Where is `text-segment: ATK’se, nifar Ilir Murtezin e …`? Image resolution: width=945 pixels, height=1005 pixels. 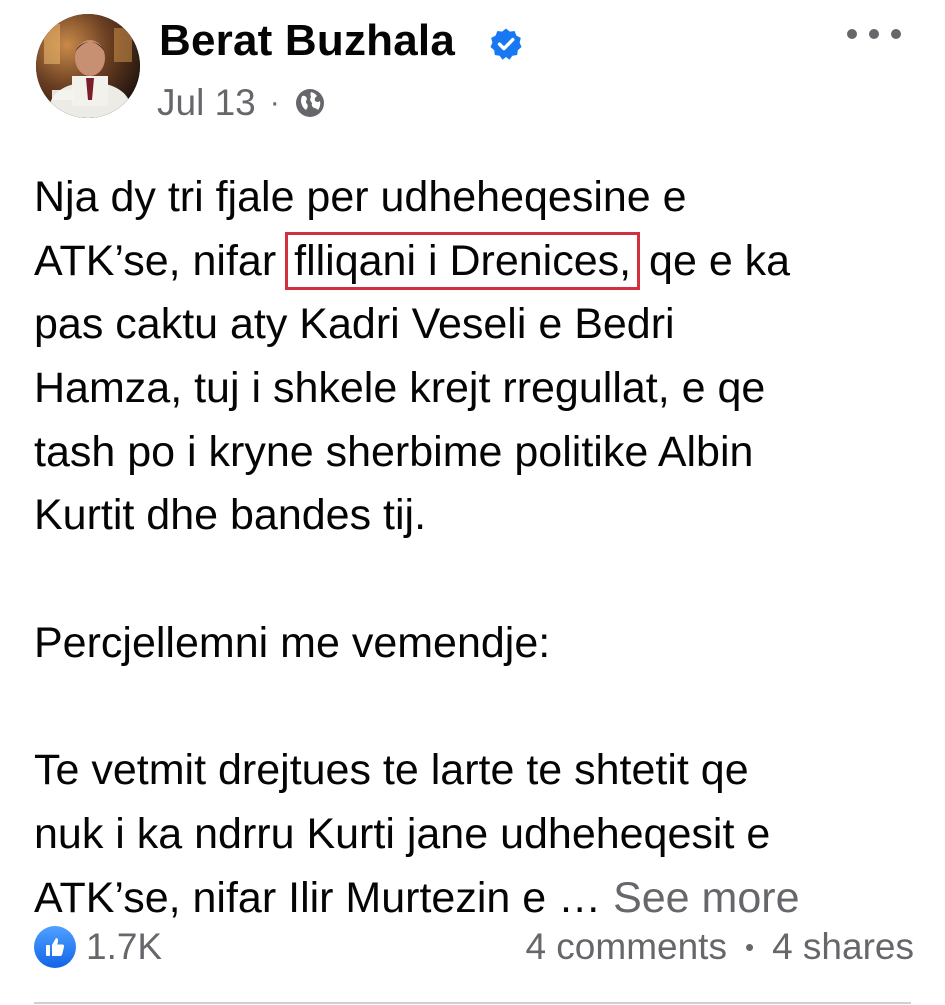 text-segment: ATK’se, nifar Ilir Murtezin e … is located at coordinates (324, 897).